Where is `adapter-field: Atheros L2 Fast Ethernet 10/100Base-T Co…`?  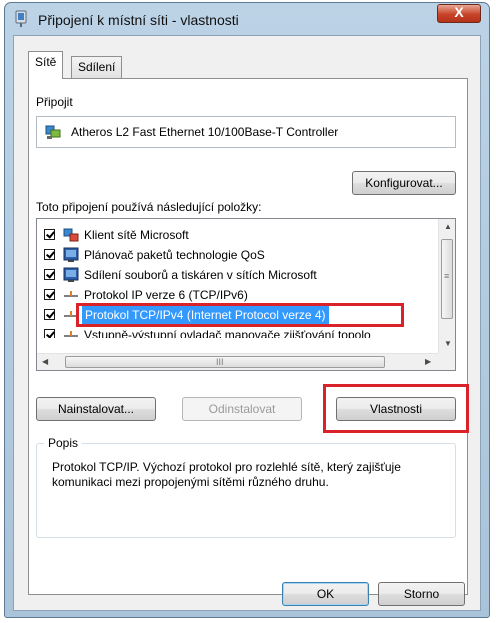
adapter-field: Atheros L2 Fast Ethernet 10/100Base-T Co… is located at coordinates (246, 132).